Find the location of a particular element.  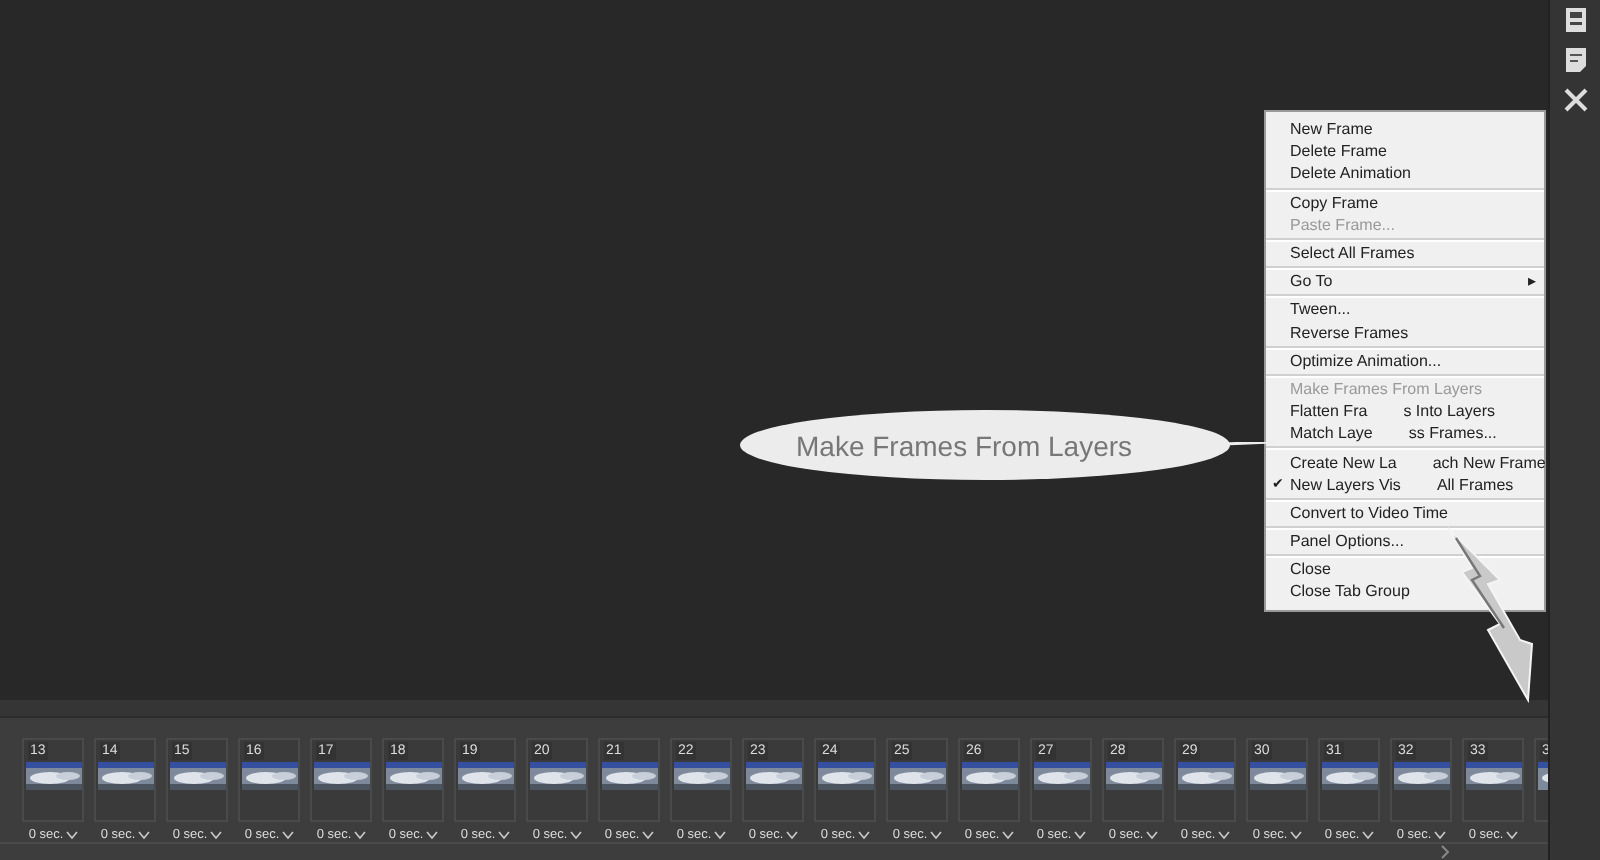

menu-item-text: s Into Layers is located at coordinates (1449, 411).